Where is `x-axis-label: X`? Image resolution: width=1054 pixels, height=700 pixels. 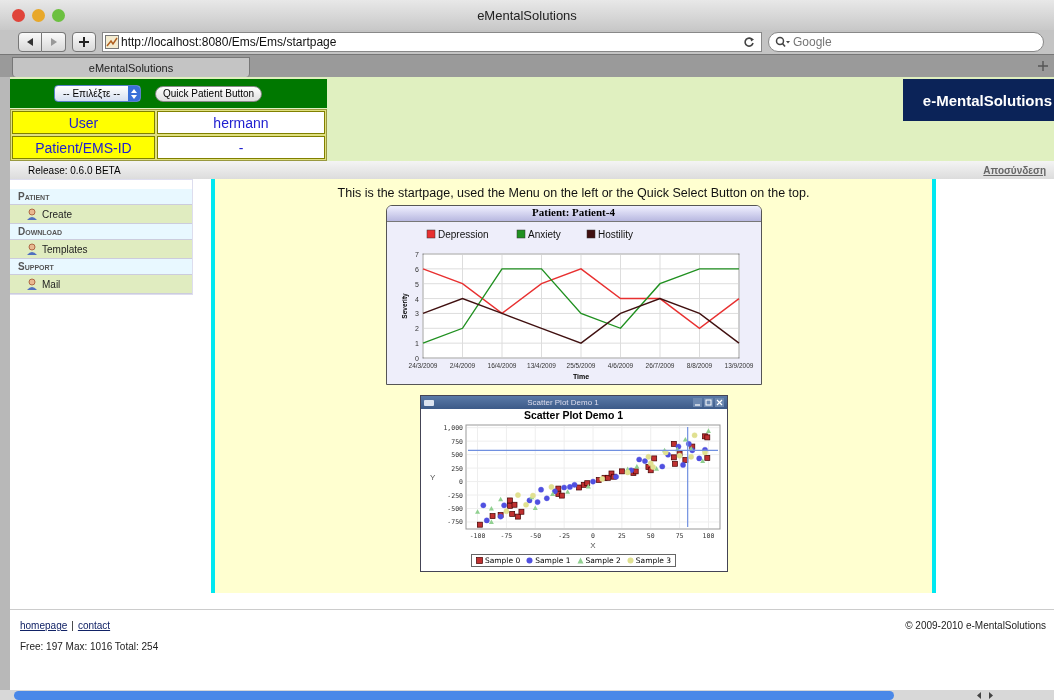 x-axis-label: X is located at coordinates (592, 545).